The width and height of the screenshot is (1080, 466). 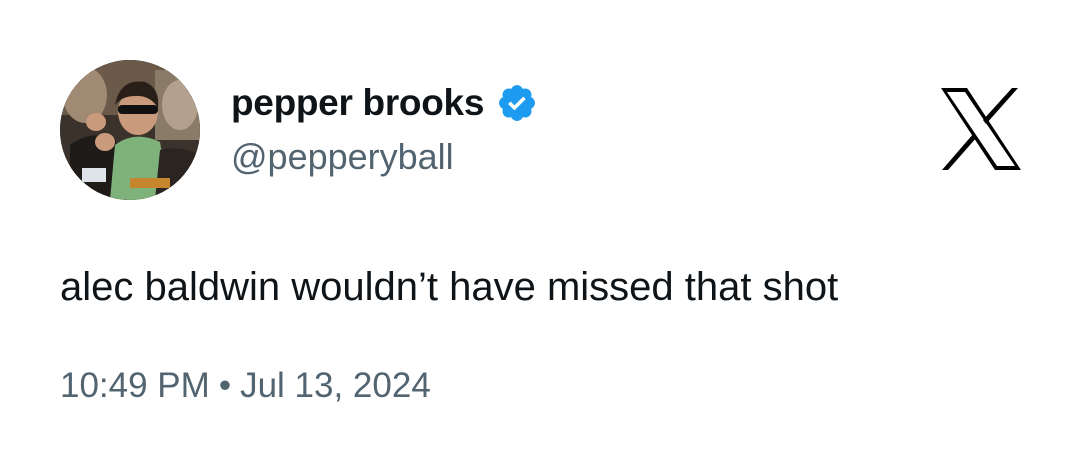 What do you see at coordinates (981, 129) in the screenshot?
I see `x-logo-icon` at bounding box center [981, 129].